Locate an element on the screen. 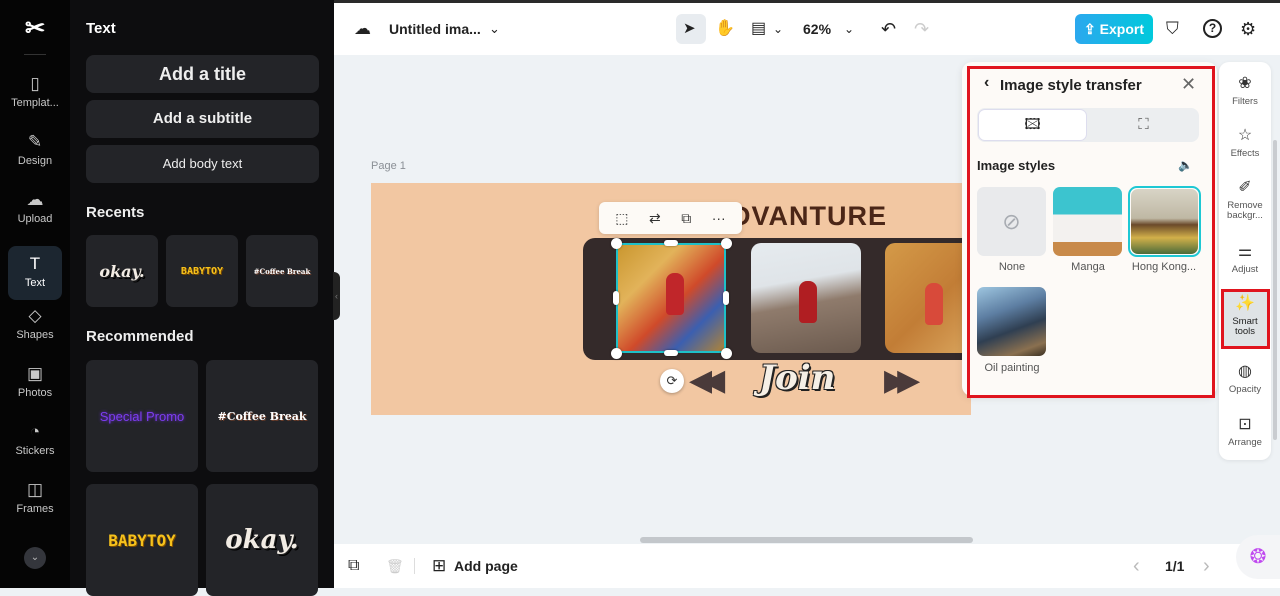 The width and height of the screenshot is (1280, 596). recent-text-coffee-break: #Coffee Break is located at coordinates (282, 271).